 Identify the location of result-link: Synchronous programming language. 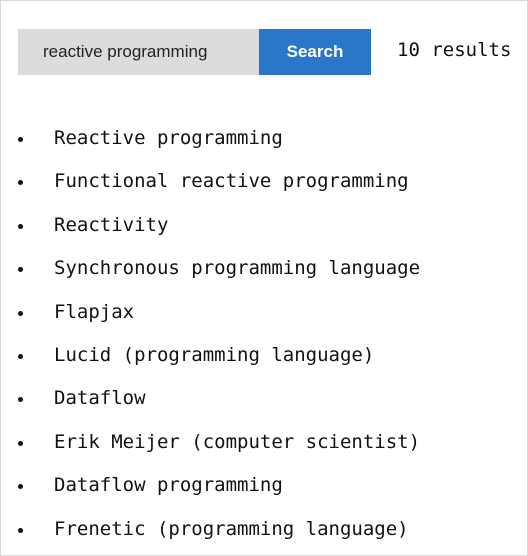
(237, 268).